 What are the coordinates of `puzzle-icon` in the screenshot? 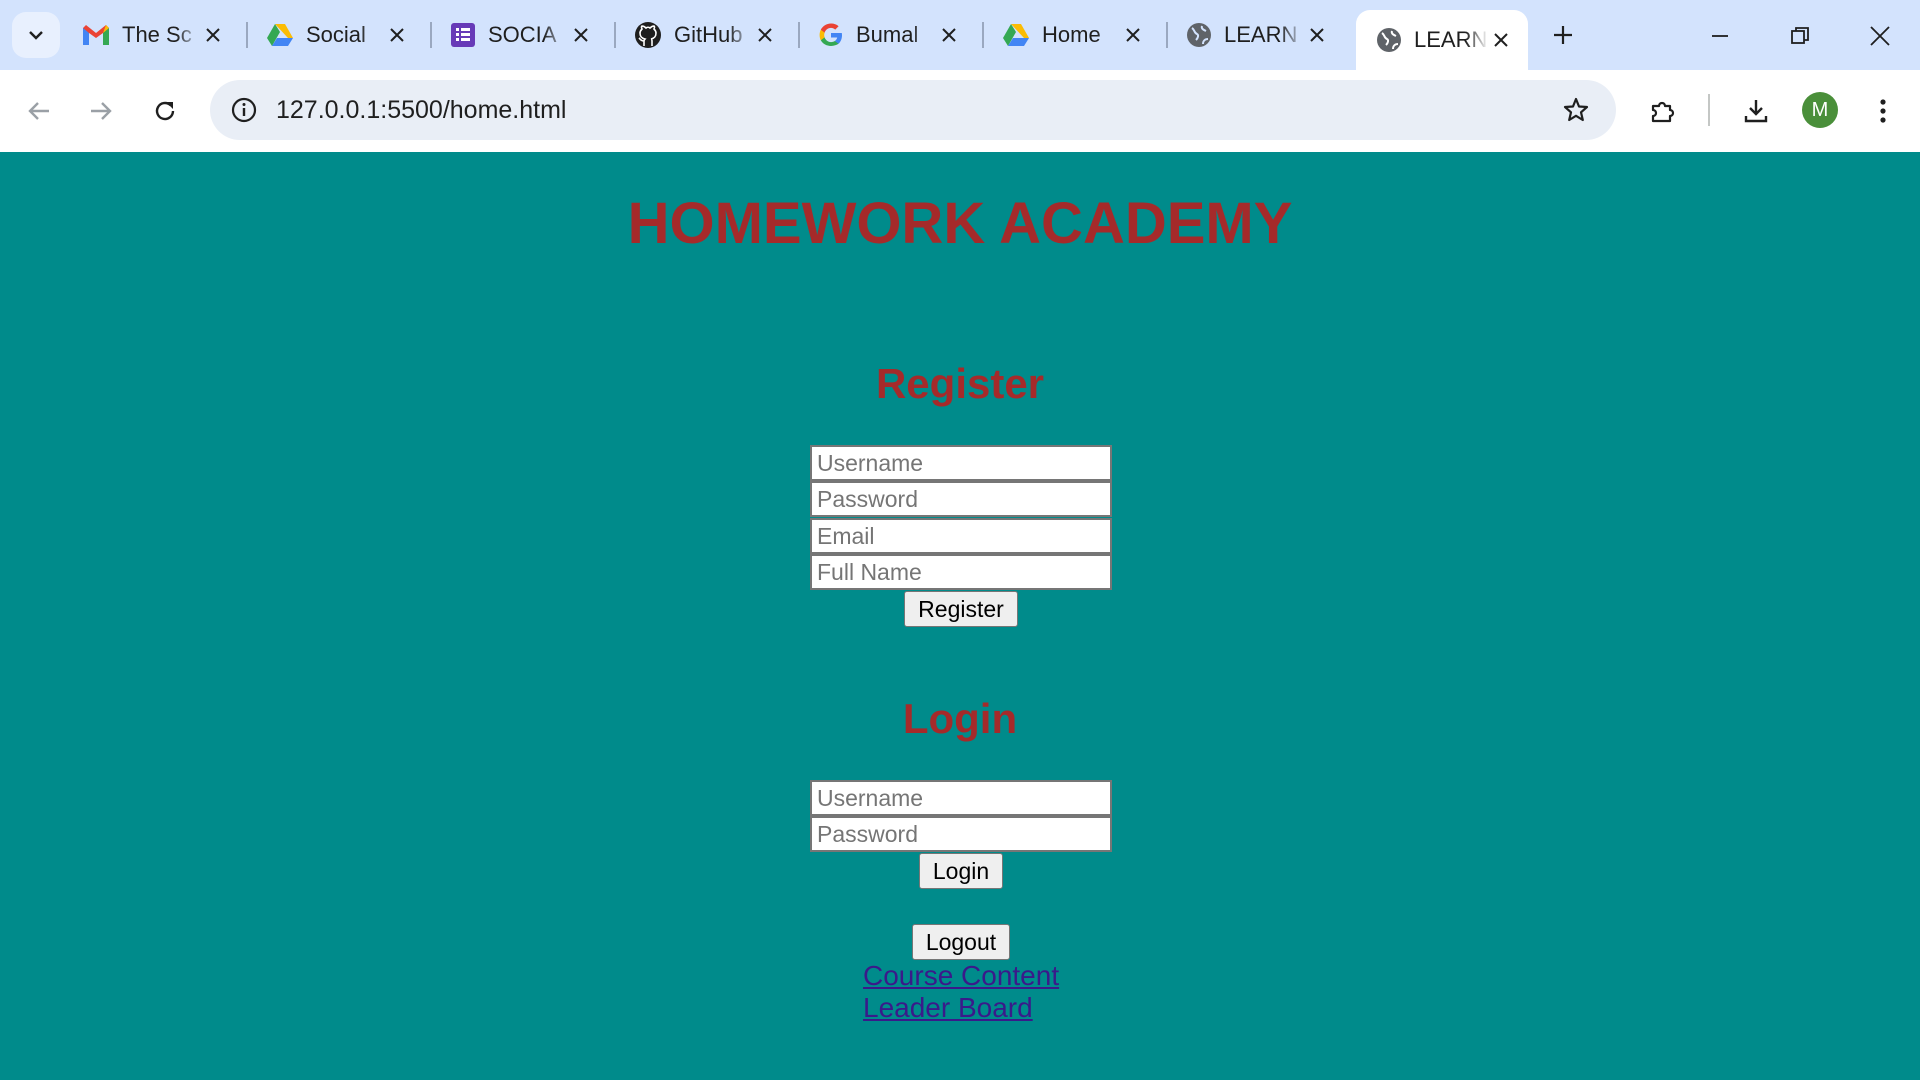 It's located at (1663, 112).